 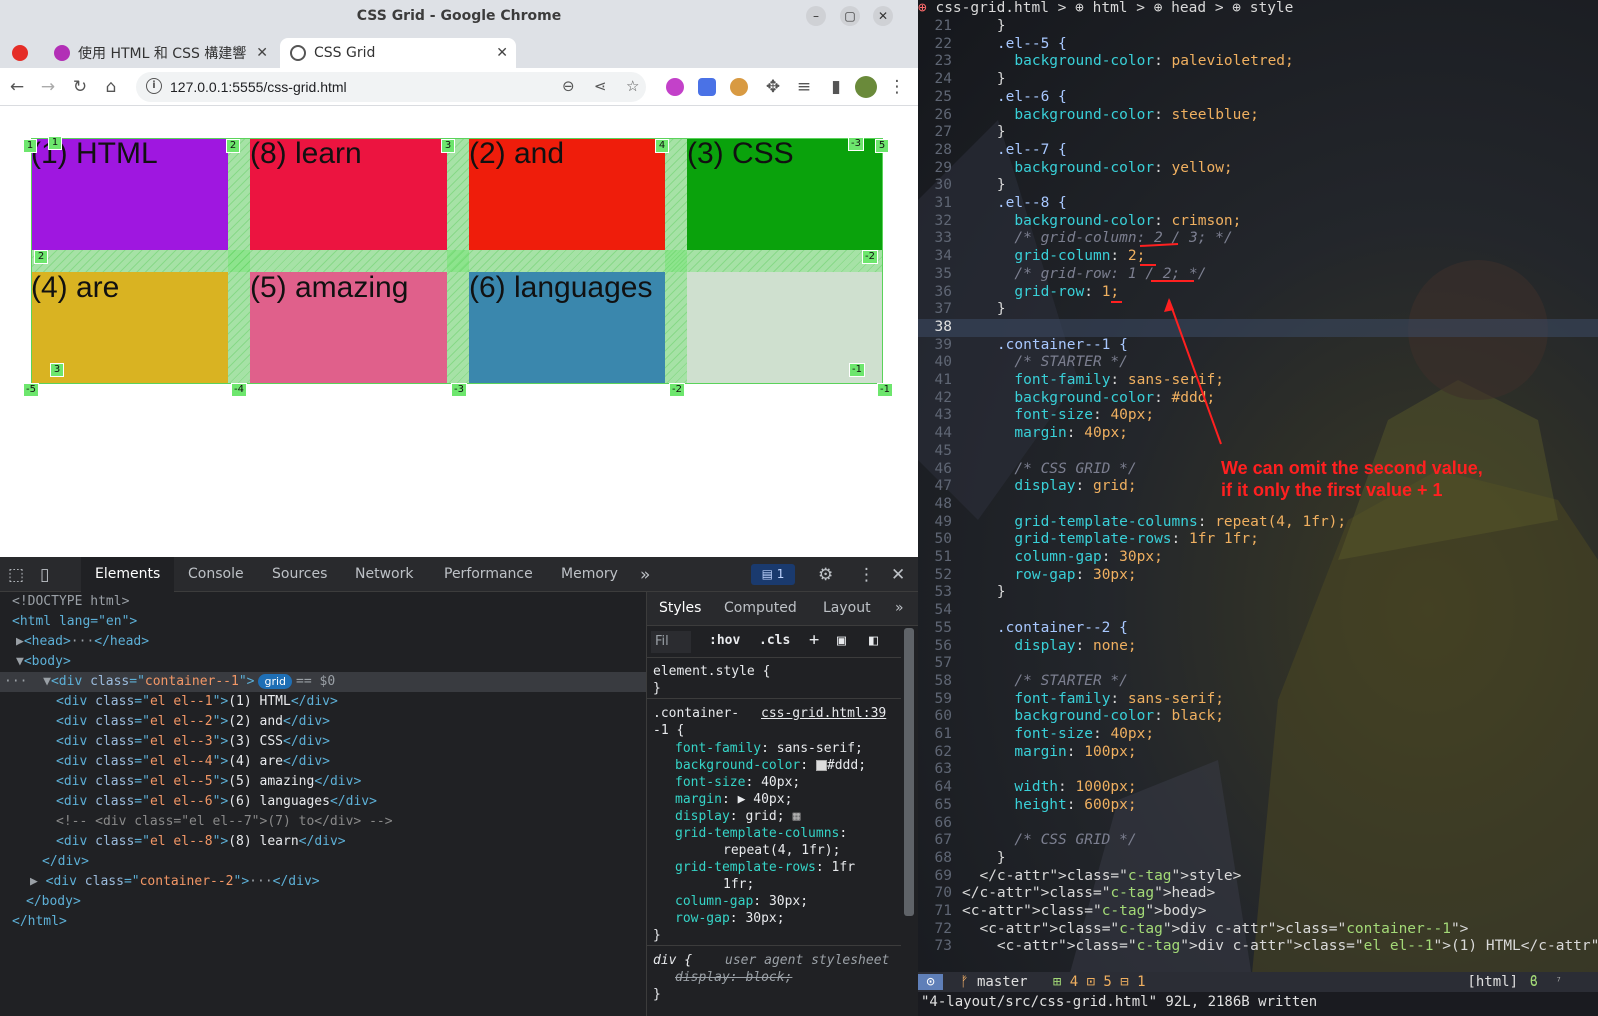 I want to click on tree-node: <div class="el el--4">(4) are</div>, so click(x=323, y=762).